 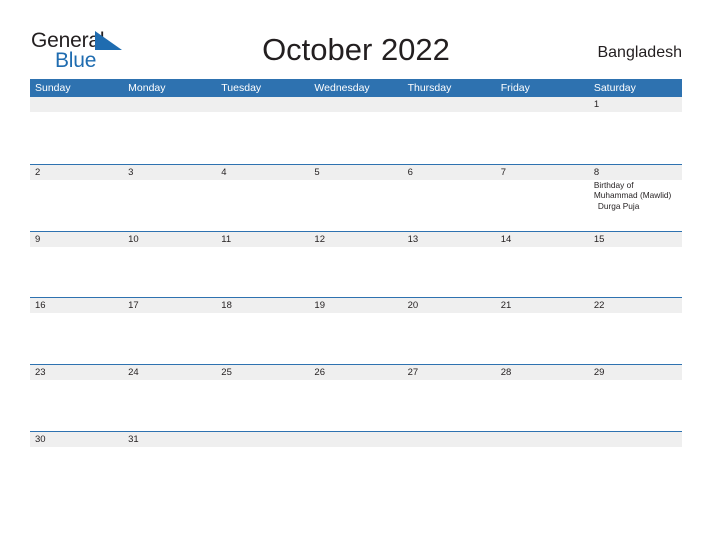 What do you see at coordinates (133, 239) in the screenshot?
I see `day-number: 10` at bounding box center [133, 239].